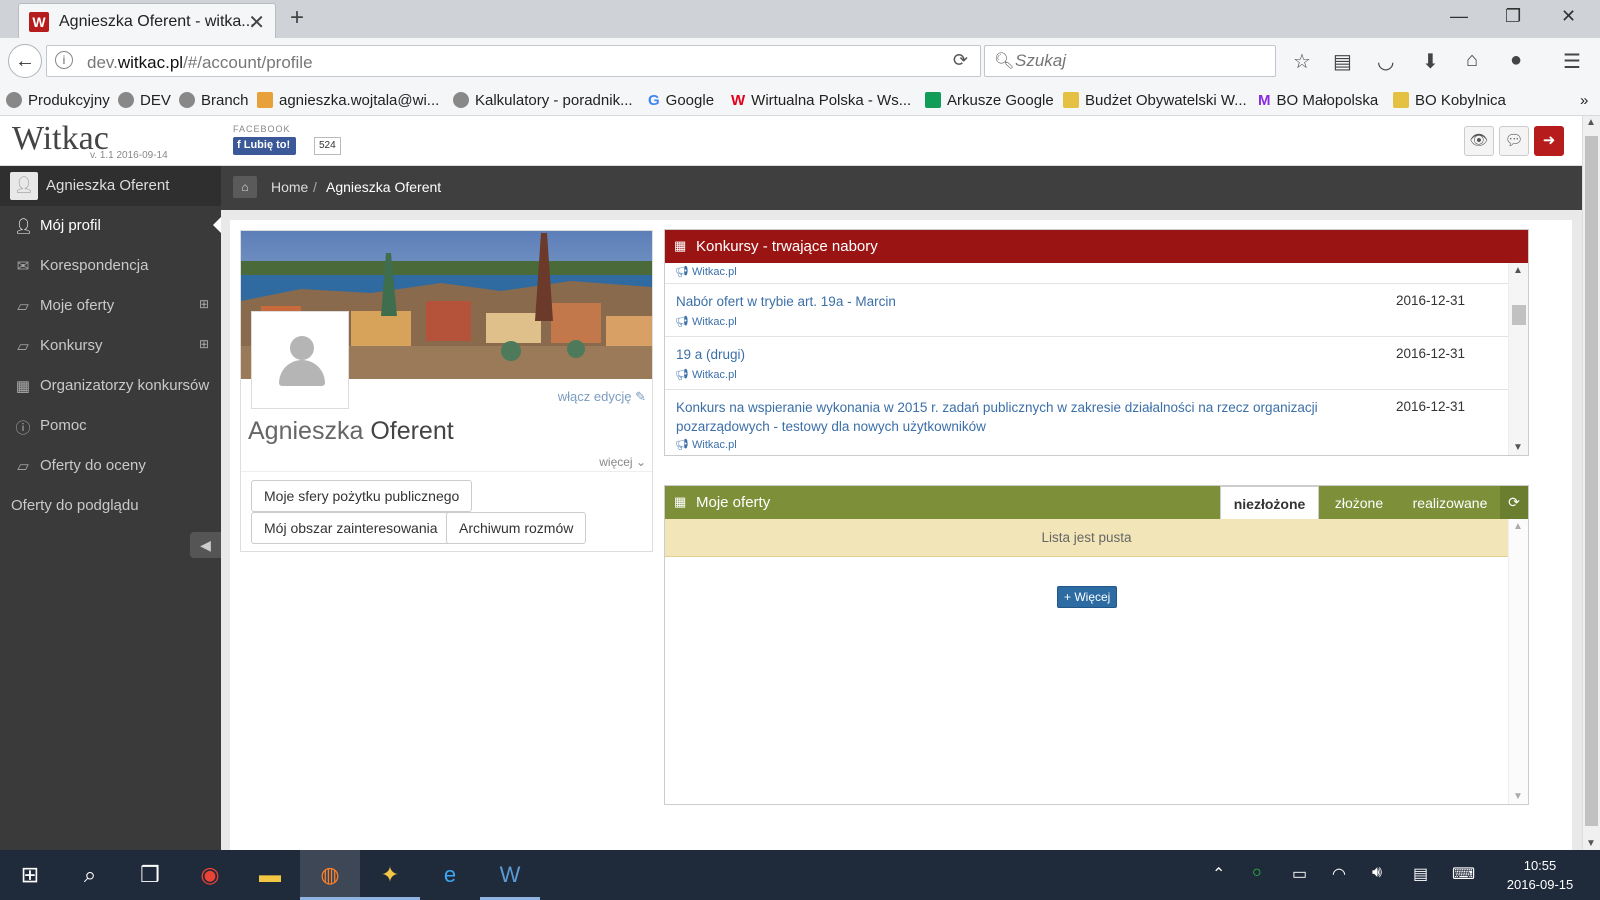 The height and width of the screenshot is (900, 1600). I want to click on more-link: więcej ⌄, so click(622, 462).